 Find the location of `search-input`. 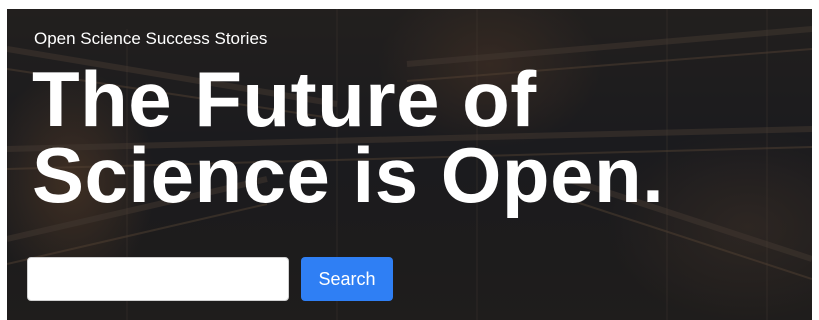

search-input is located at coordinates (158, 279).